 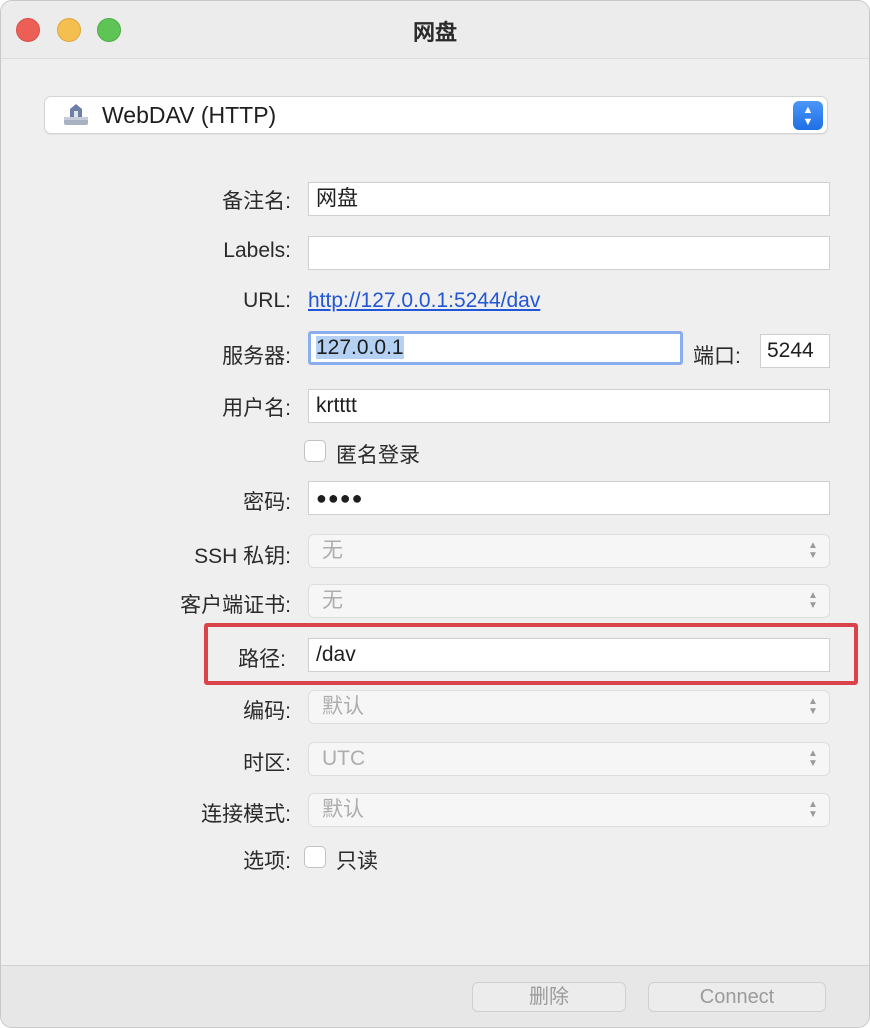 I want to click on client-cert-select: 无 ▲ ▼, so click(x=569, y=601).